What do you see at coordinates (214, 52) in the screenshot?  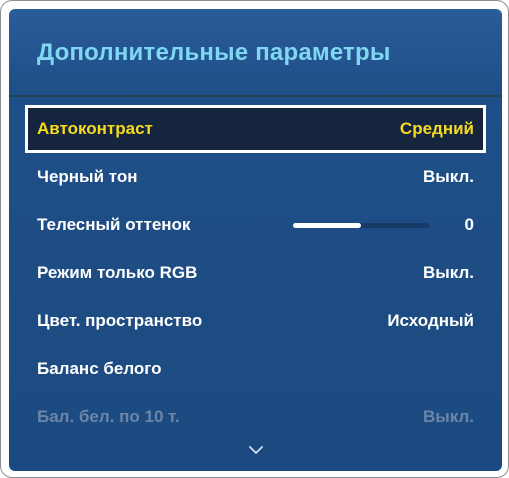 I see `menu-title: Дополнительные параметры` at bounding box center [214, 52].